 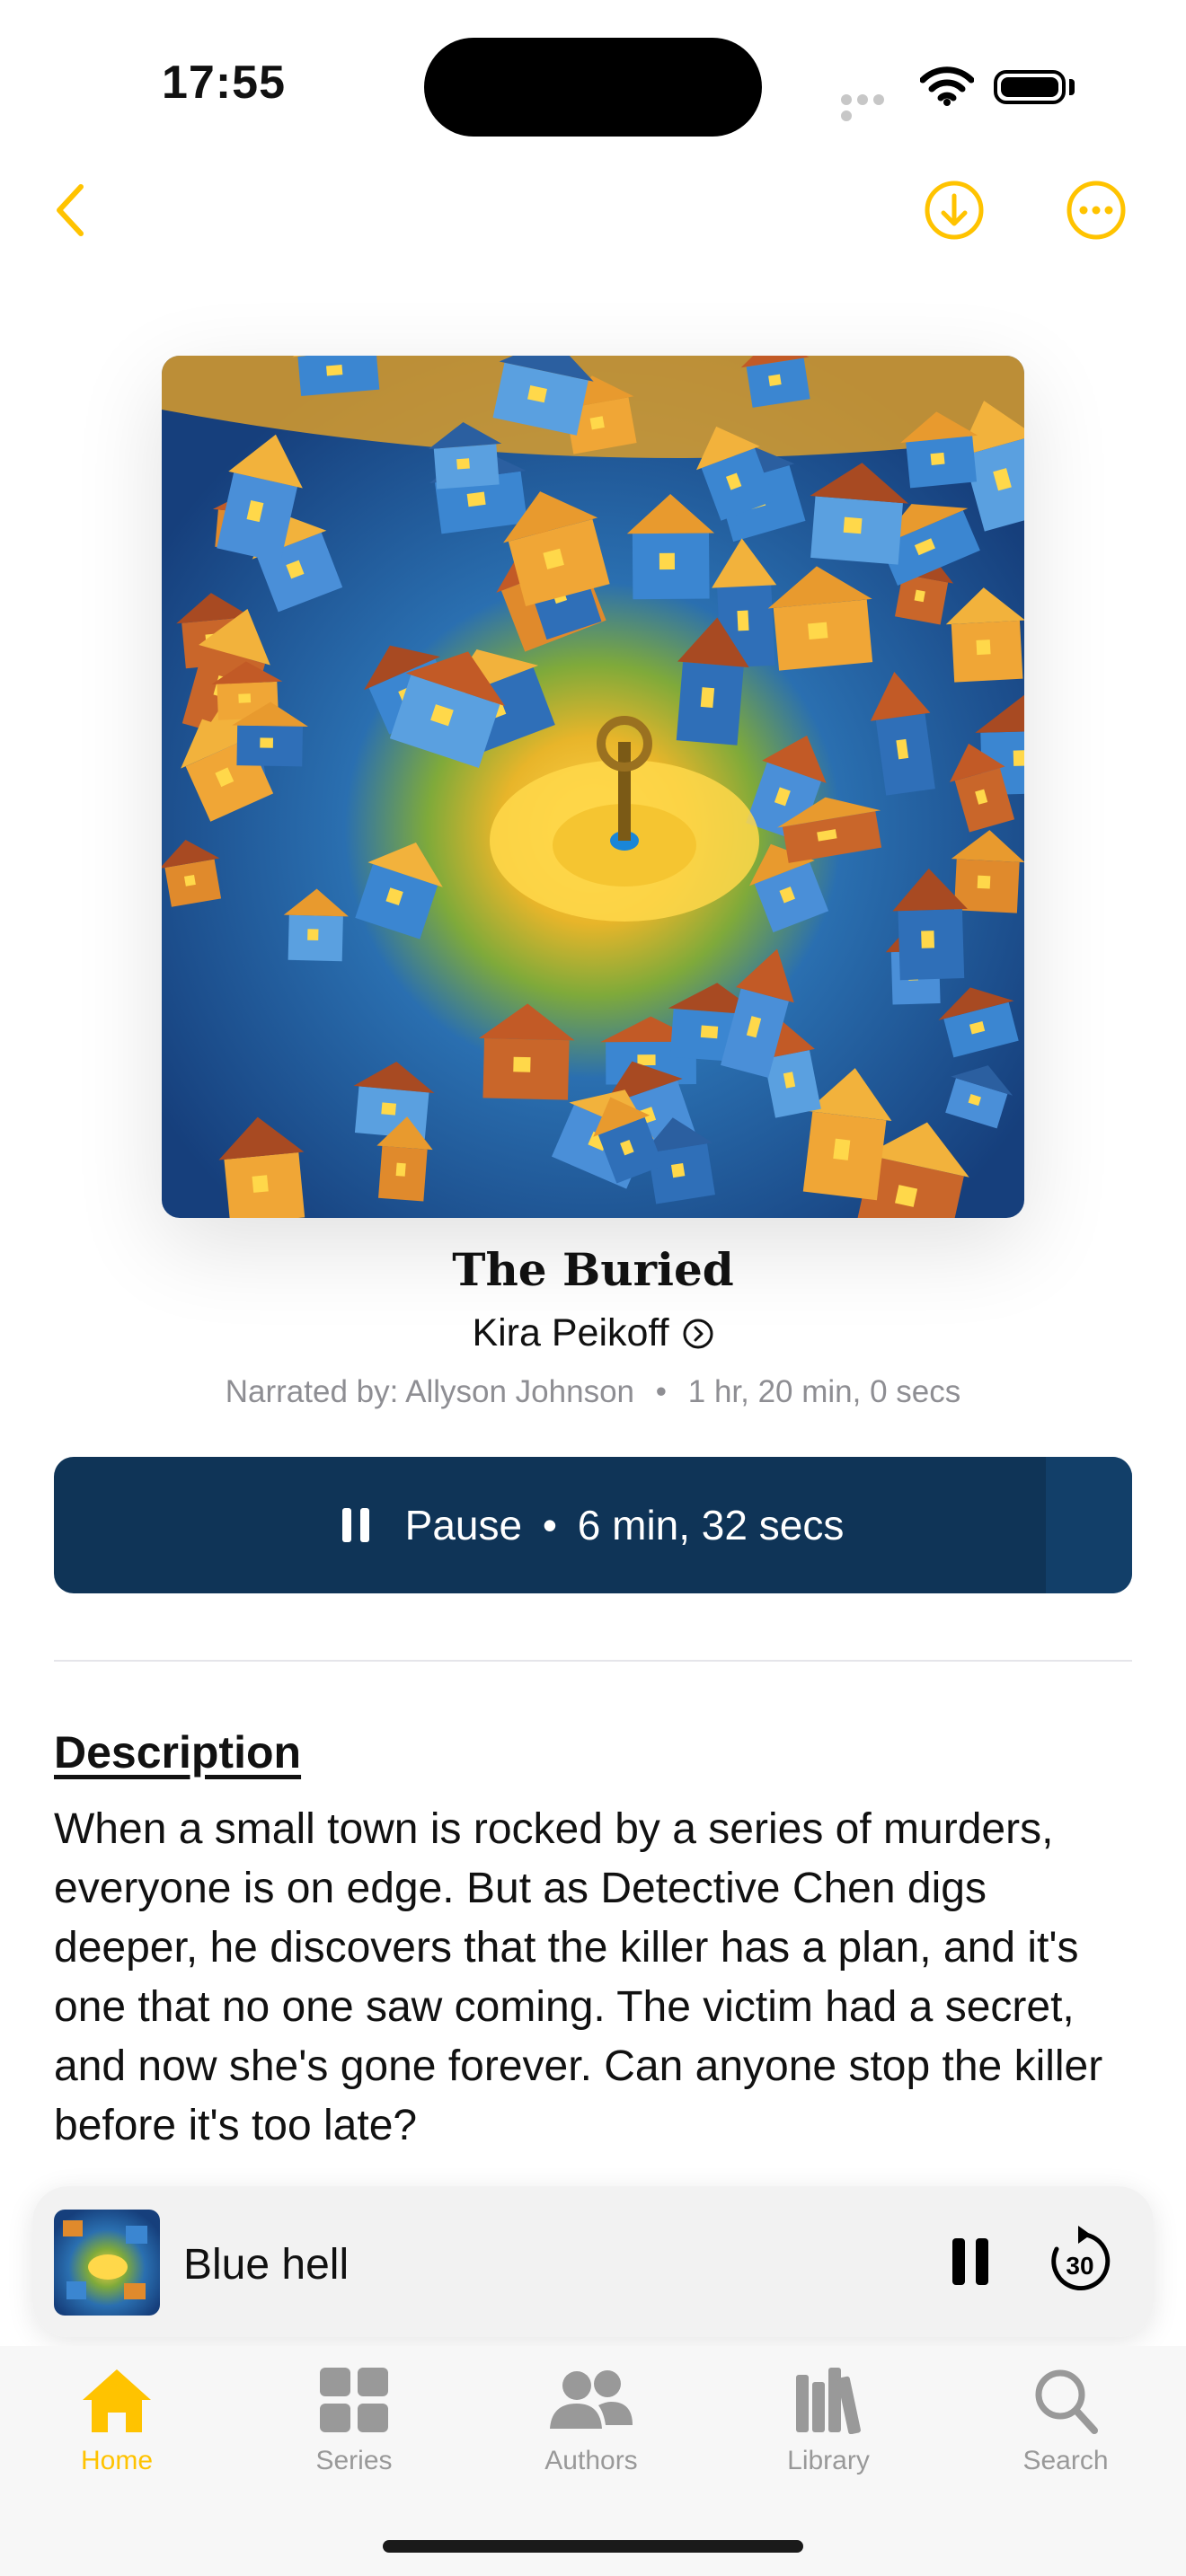 I want to click on tab-authors: Authors, so click(x=591, y=2421).